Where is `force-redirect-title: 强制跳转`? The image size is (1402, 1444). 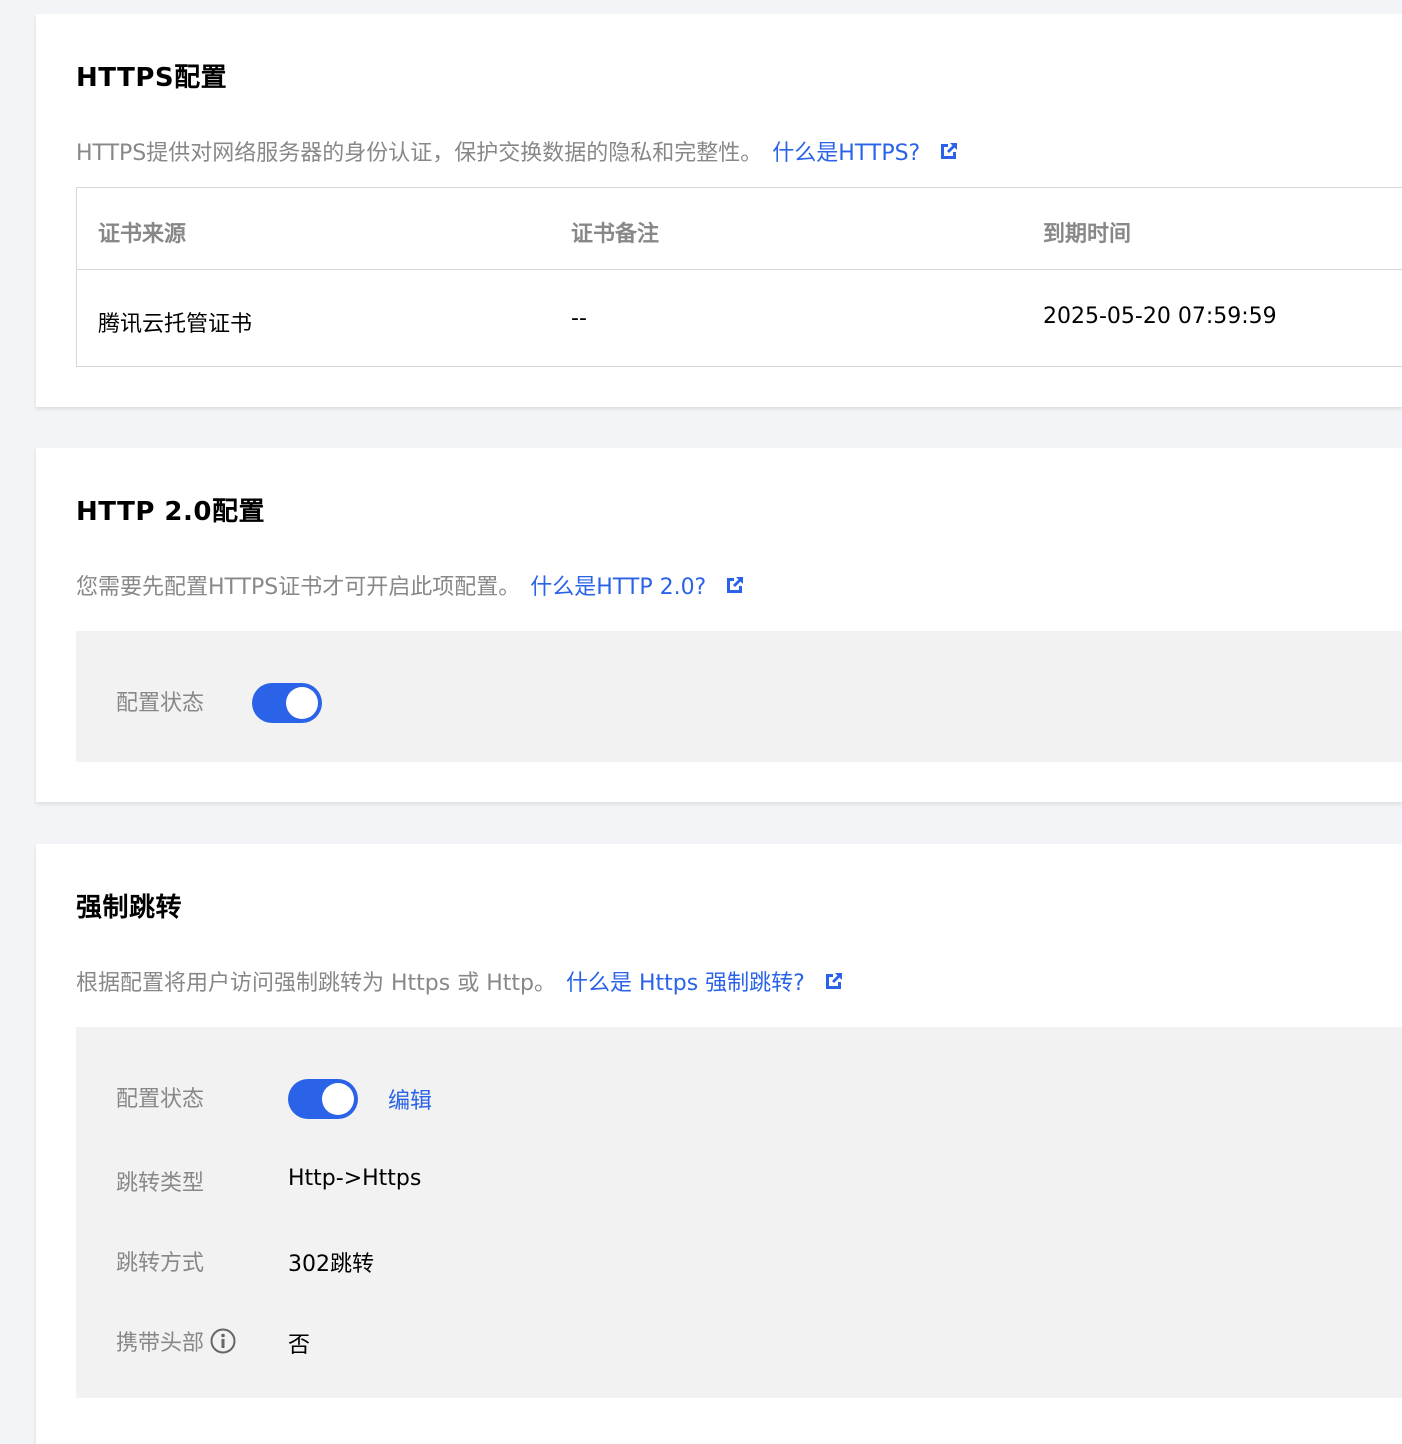 force-redirect-title: 强制跳转 is located at coordinates (129, 908).